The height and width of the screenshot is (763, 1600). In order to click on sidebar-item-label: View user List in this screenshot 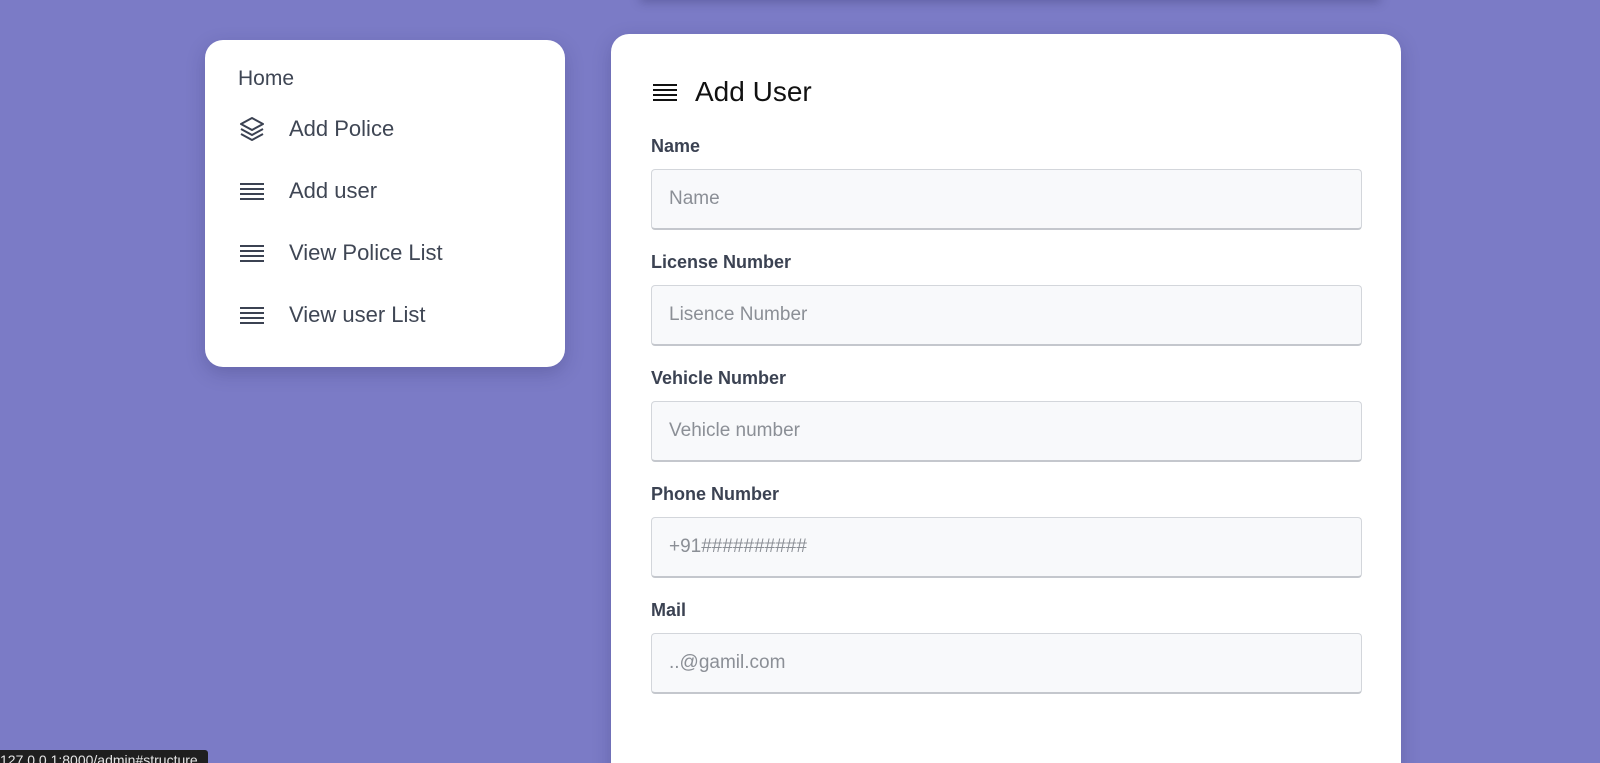, I will do `click(357, 314)`.